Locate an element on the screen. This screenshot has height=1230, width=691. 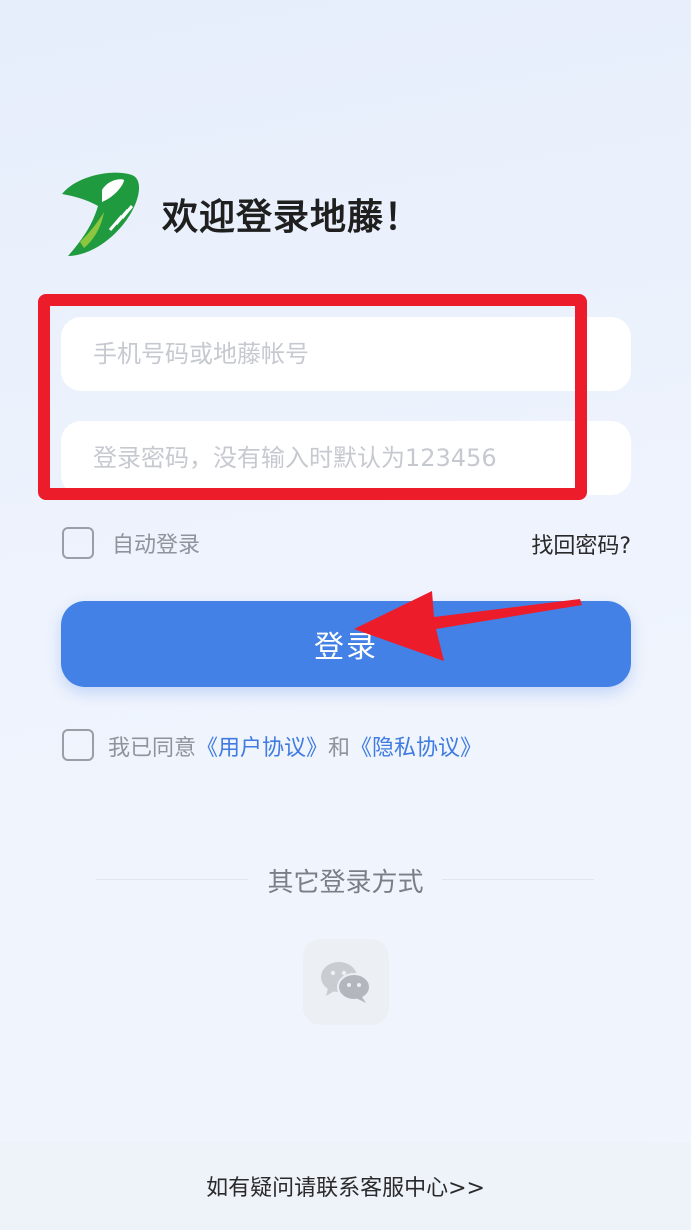
wechat-login-button is located at coordinates (346, 982).